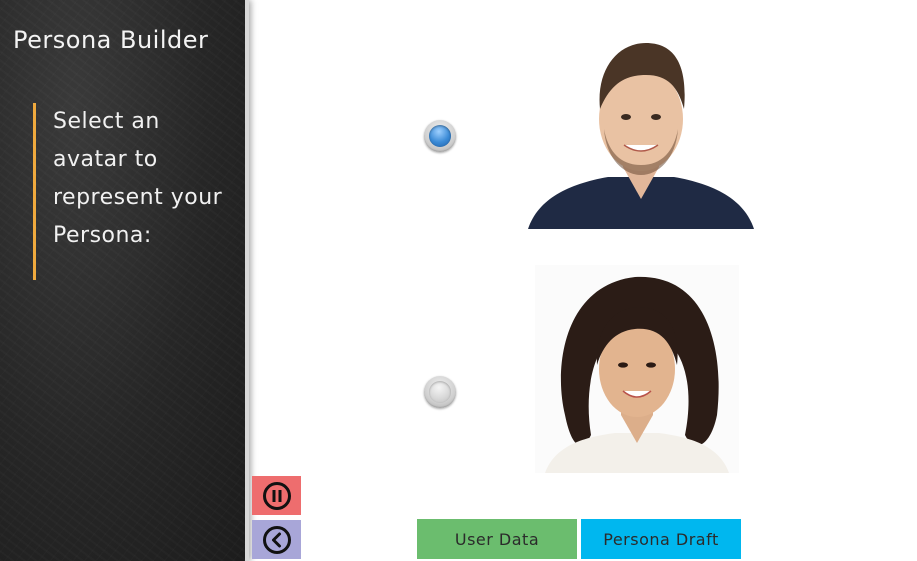 This screenshot has width=917, height=561. I want to click on radio-dot-selected, so click(440, 136).